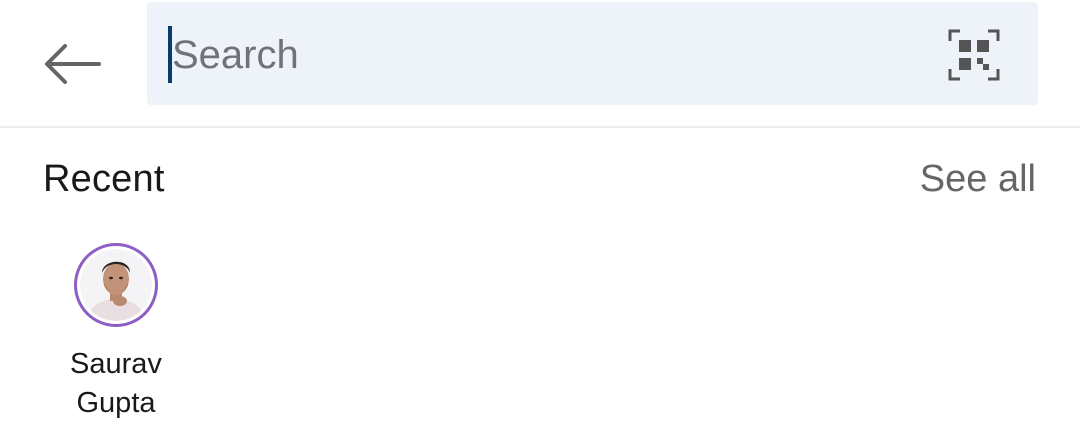 This screenshot has width=1080, height=439. I want to click on back-button, so click(72, 64).